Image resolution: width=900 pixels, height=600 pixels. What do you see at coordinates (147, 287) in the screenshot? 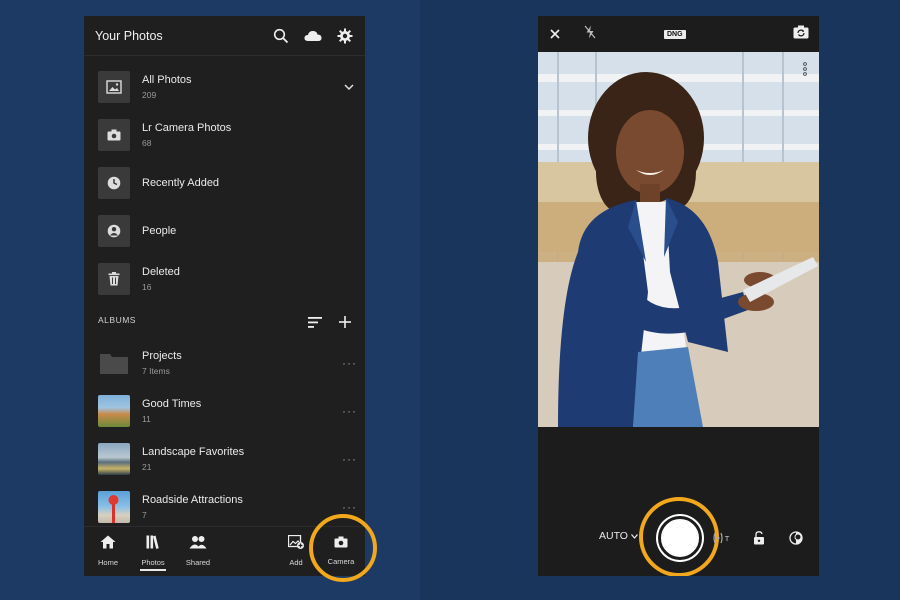
I see `list-item-count: 16` at bounding box center [147, 287].